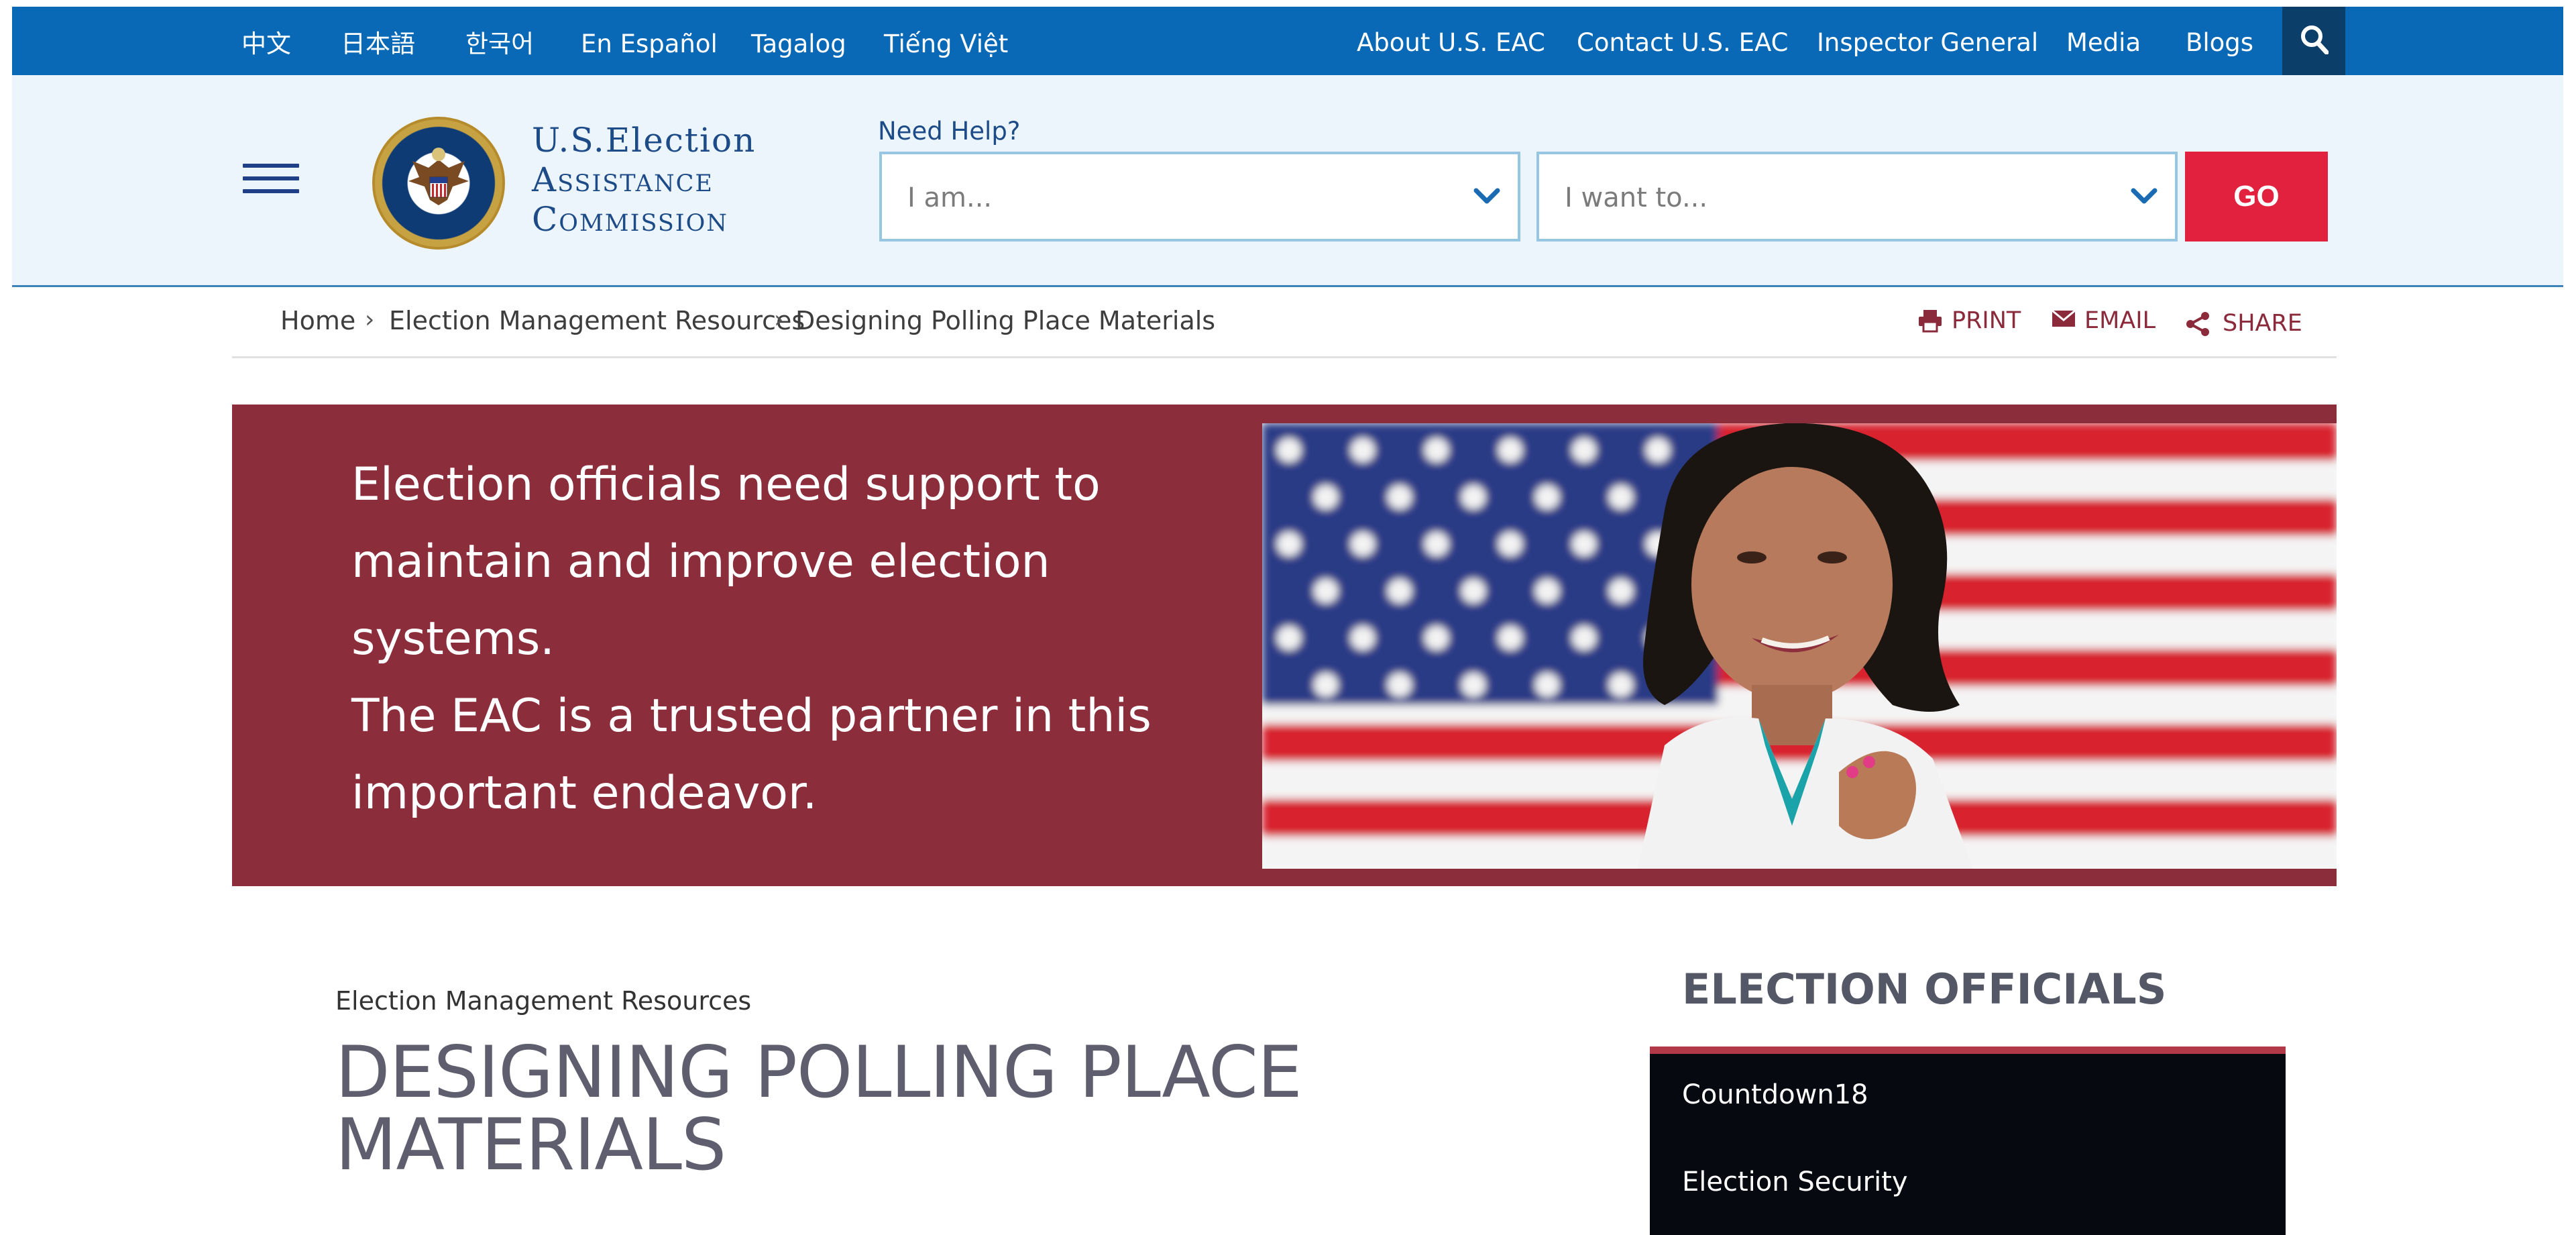 The height and width of the screenshot is (1235, 2576). What do you see at coordinates (798, 45) in the screenshot?
I see `lang-link-tagalog: Tagalog` at bounding box center [798, 45].